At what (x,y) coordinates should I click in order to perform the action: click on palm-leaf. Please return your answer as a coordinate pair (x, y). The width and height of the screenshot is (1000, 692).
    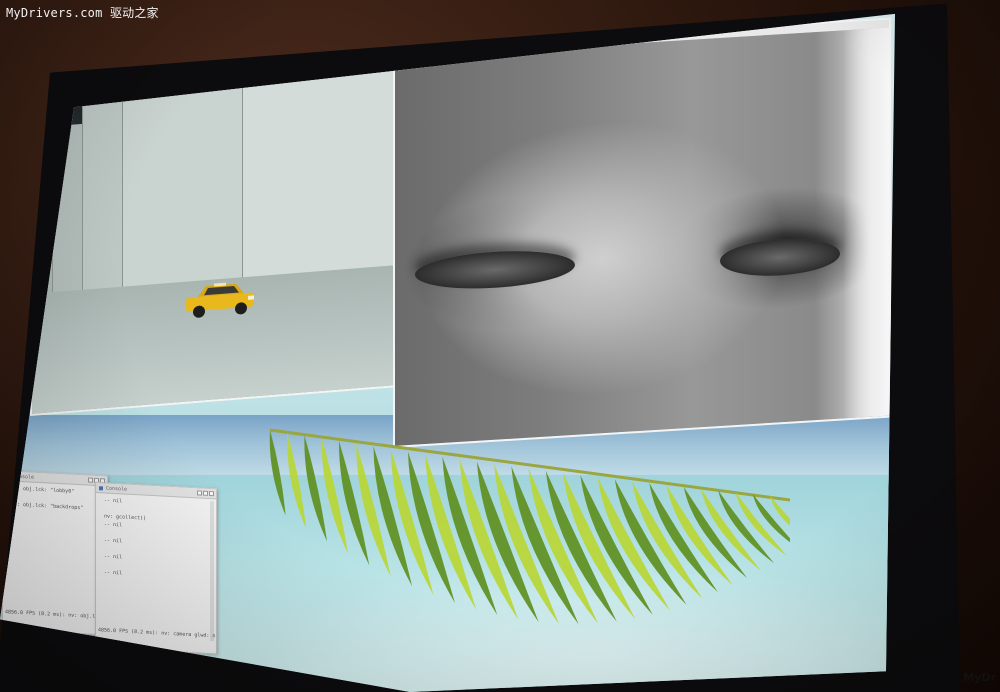
    Looking at the image, I should click on (529, 526).